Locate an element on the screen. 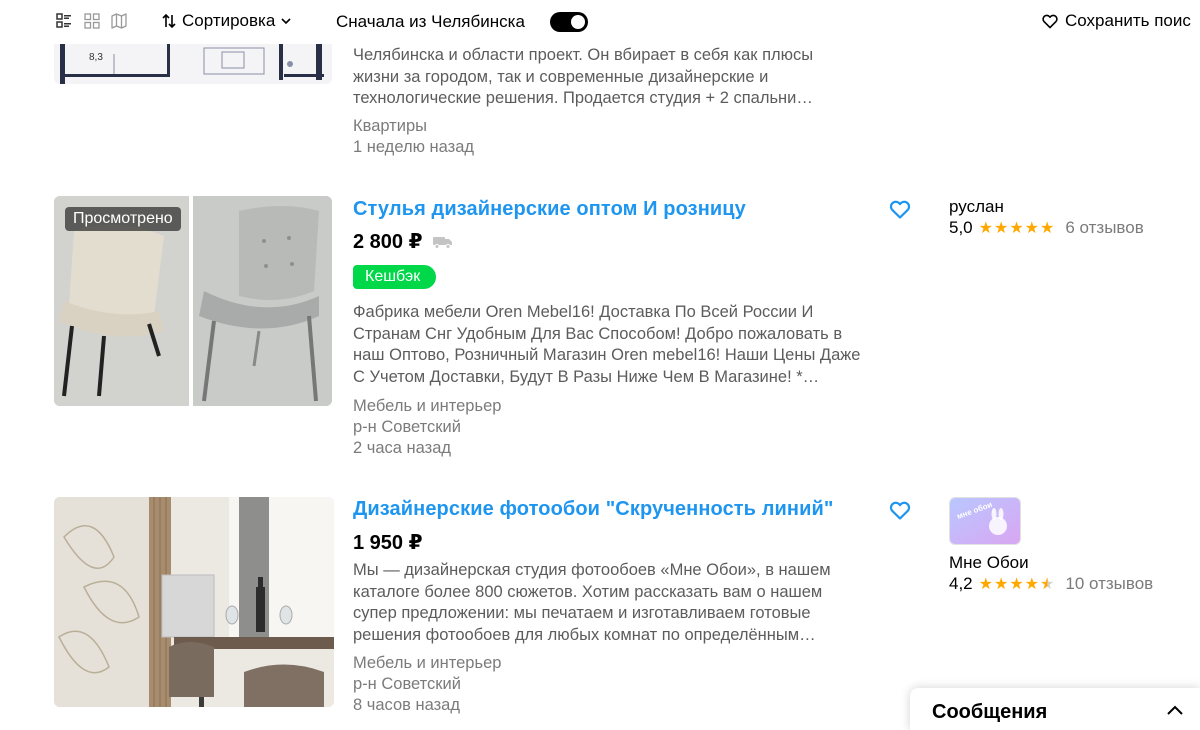  sort-dropdown: Сортировка is located at coordinates (226, 21).